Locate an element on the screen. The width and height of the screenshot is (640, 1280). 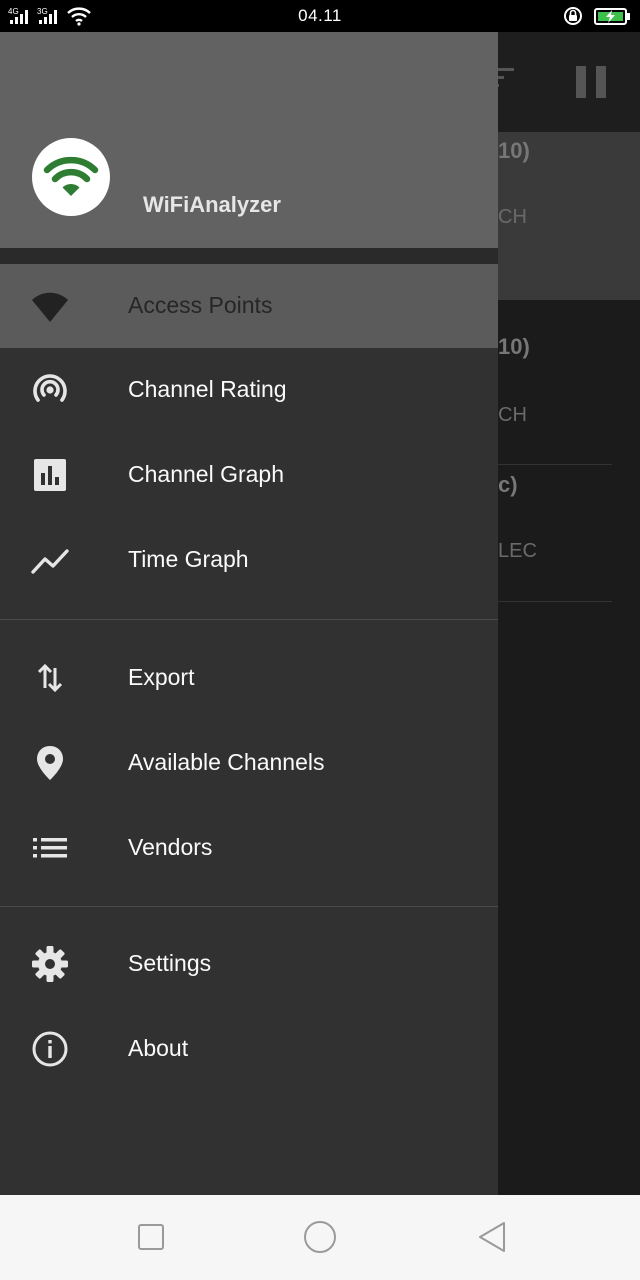
swap-vertical-icon is located at coordinates (50, 678).